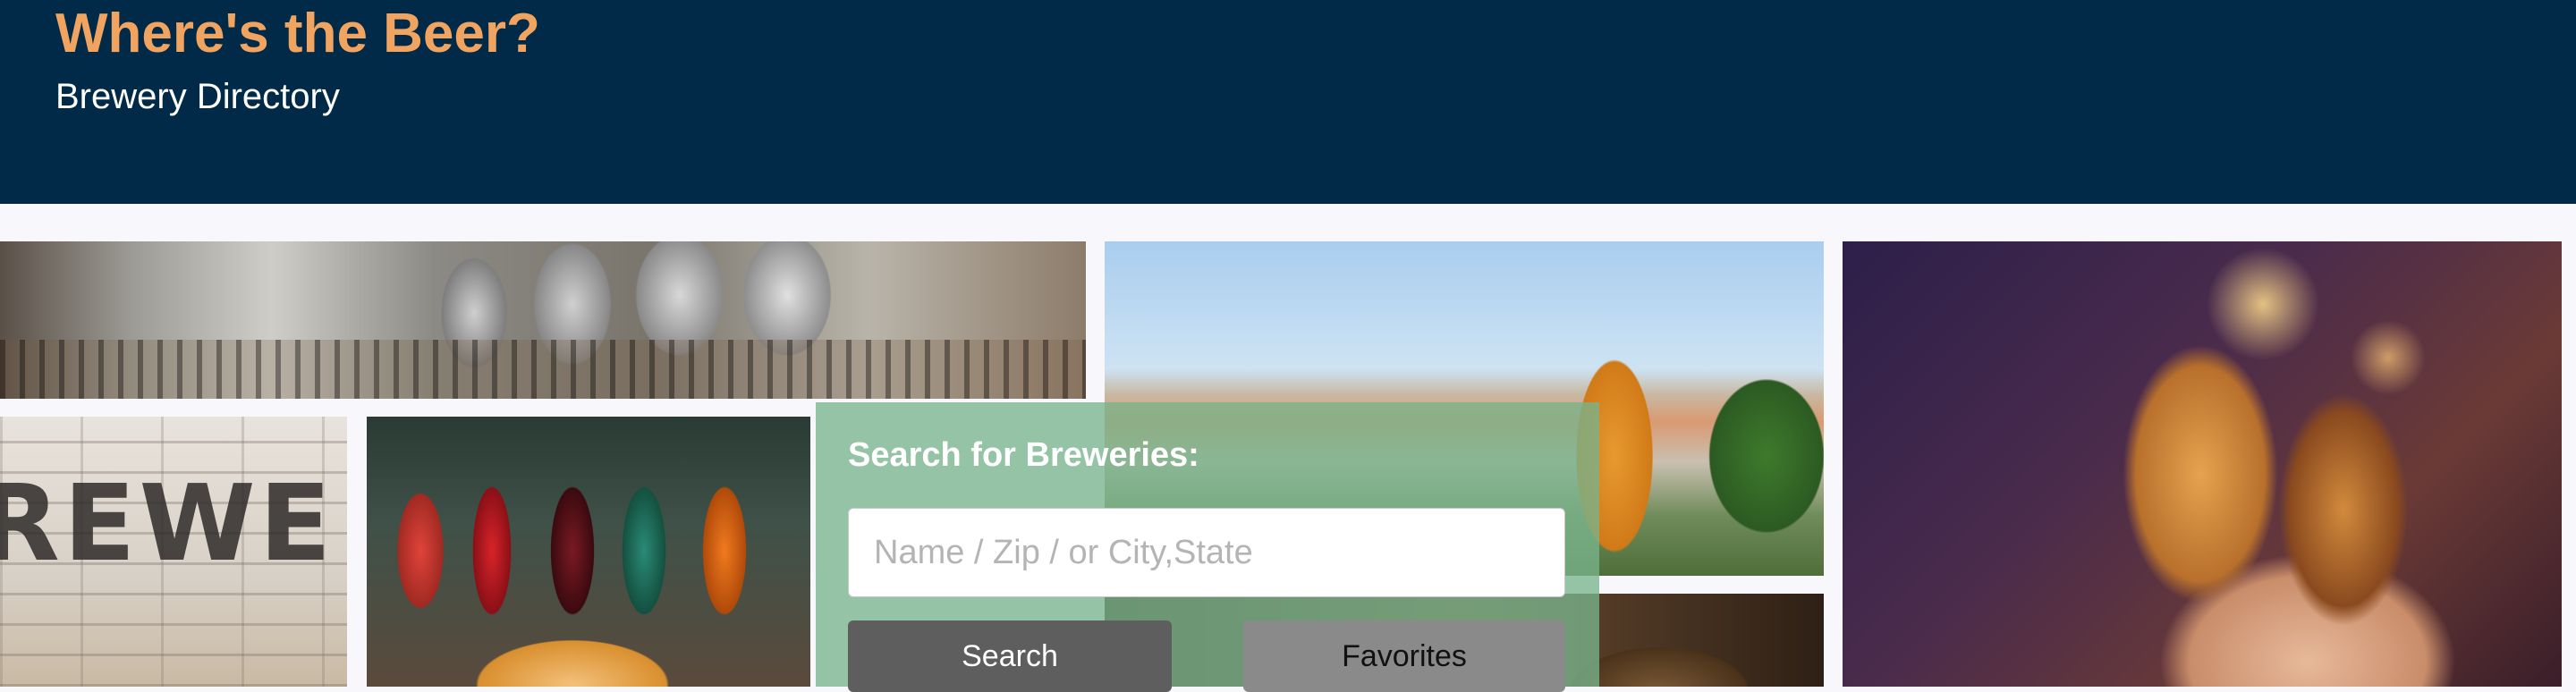 The image size is (2576, 692). Describe the element at coordinates (297, 34) in the screenshot. I see `site-title: Where's the Beer?` at that location.